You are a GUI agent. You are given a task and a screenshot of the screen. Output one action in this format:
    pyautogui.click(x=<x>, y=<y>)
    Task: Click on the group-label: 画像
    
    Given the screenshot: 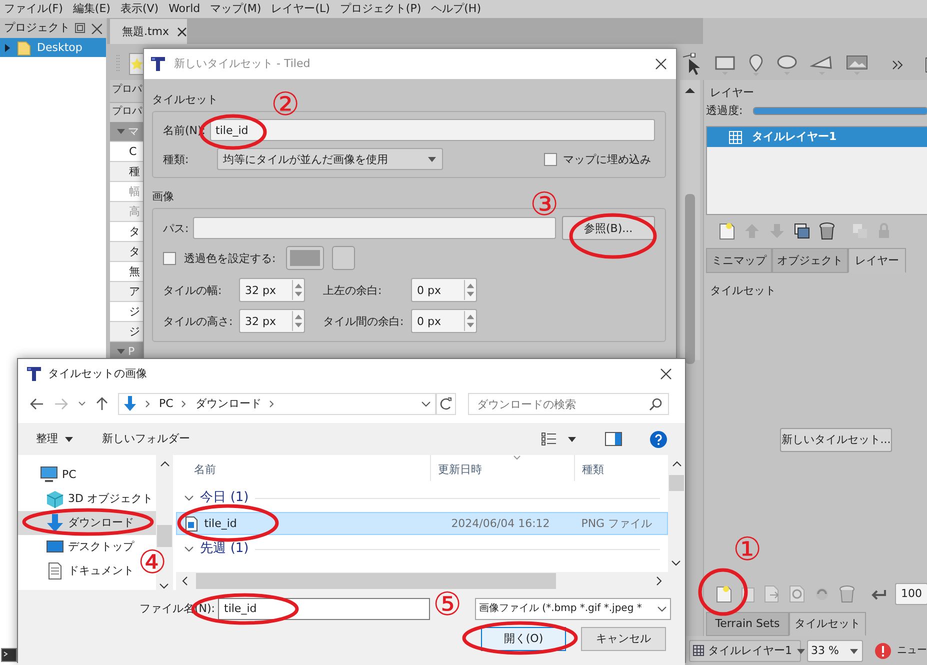 What is the action you would take?
    pyautogui.click(x=163, y=197)
    